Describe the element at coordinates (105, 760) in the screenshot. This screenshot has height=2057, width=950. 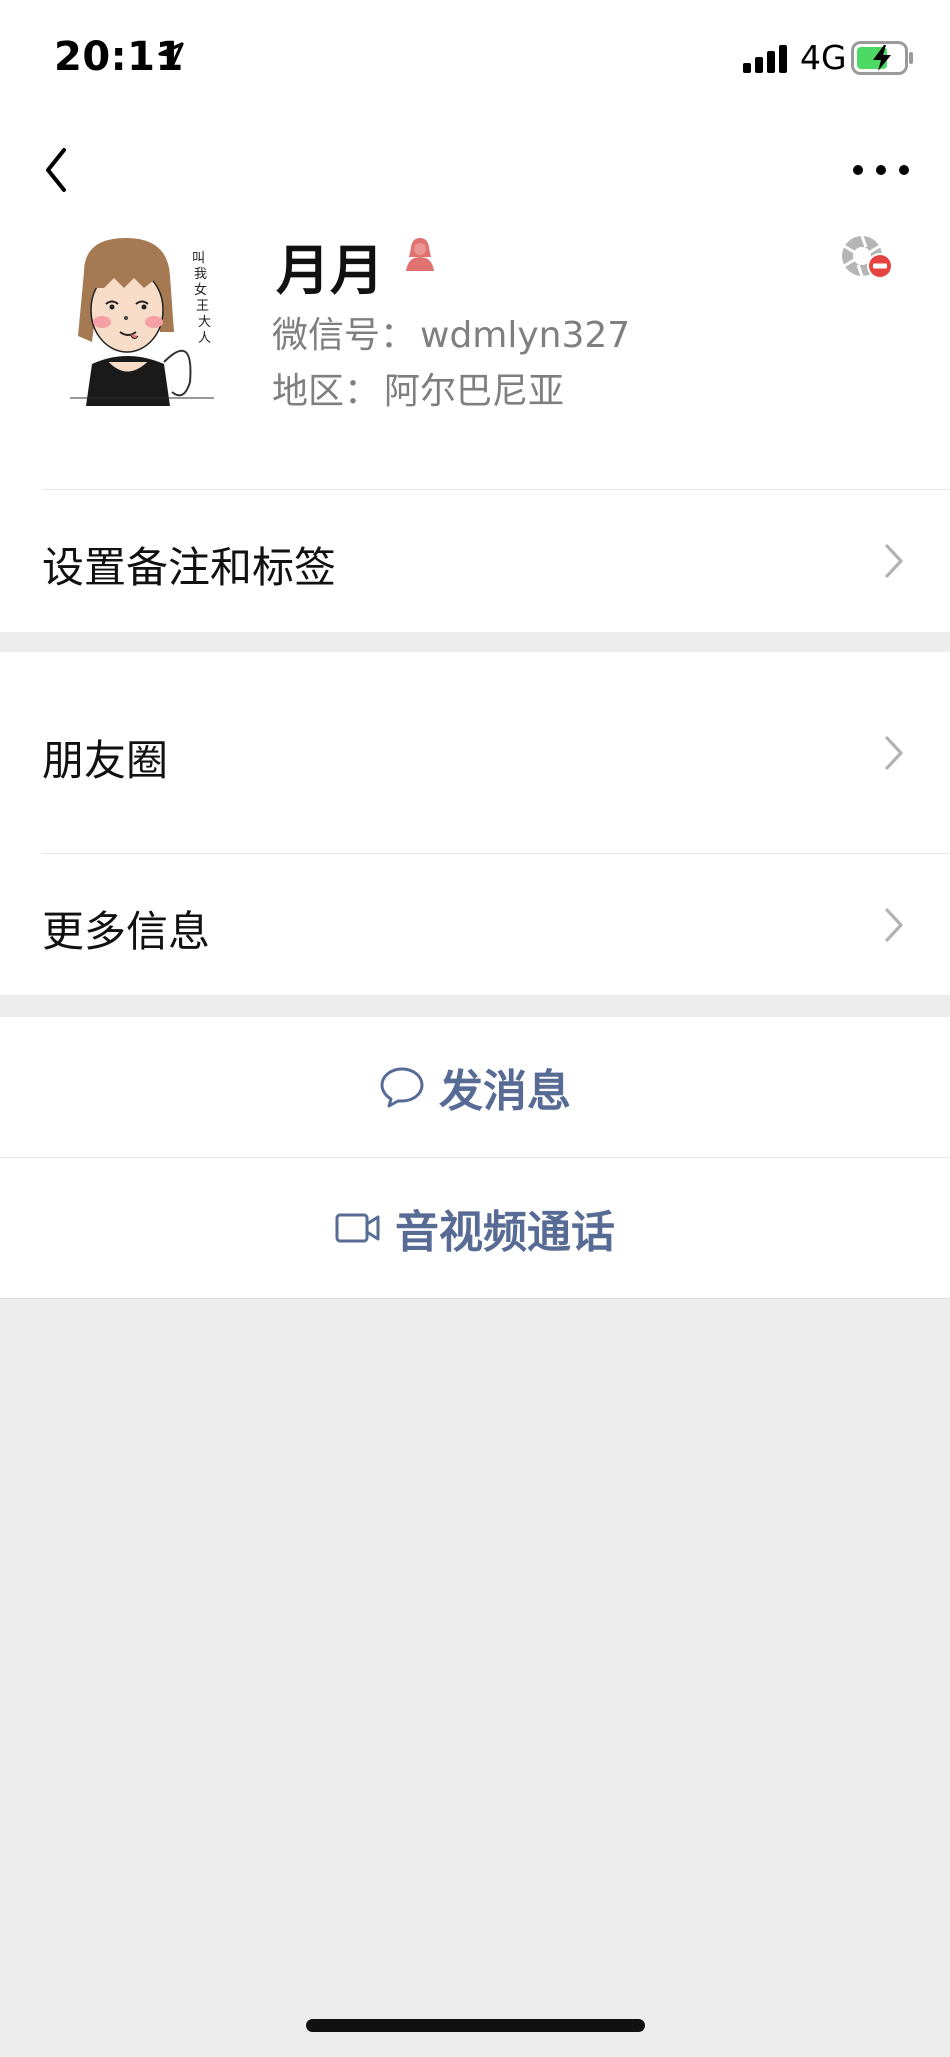
I see `moments-label: 朋友圈` at that location.